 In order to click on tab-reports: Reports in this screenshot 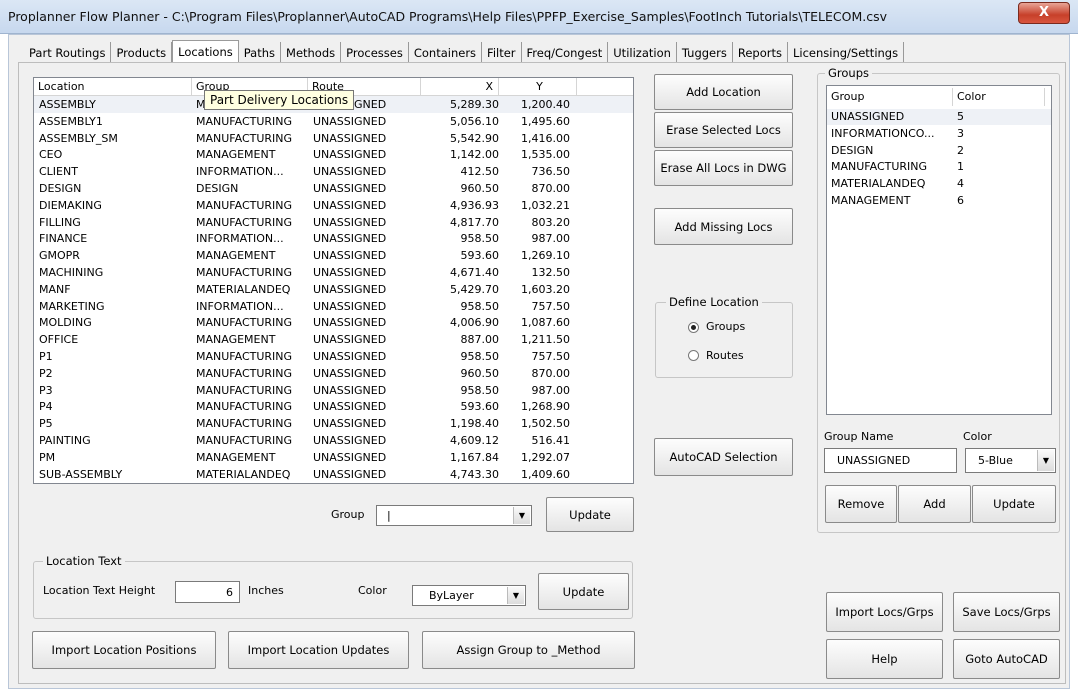, I will do `click(760, 52)`.